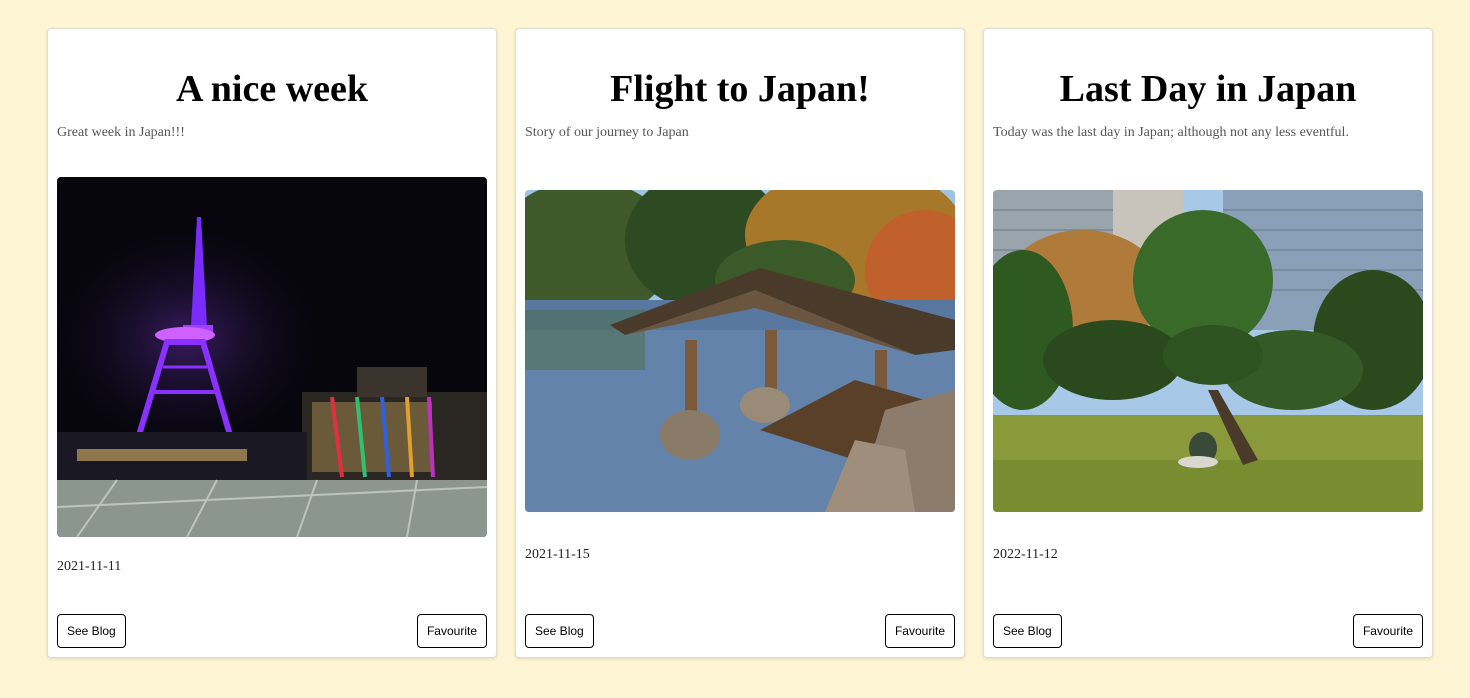 This screenshot has width=1470, height=698. What do you see at coordinates (740, 89) in the screenshot?
I see `card-title: Flight to Japan!` at bounding box center [740, 89].